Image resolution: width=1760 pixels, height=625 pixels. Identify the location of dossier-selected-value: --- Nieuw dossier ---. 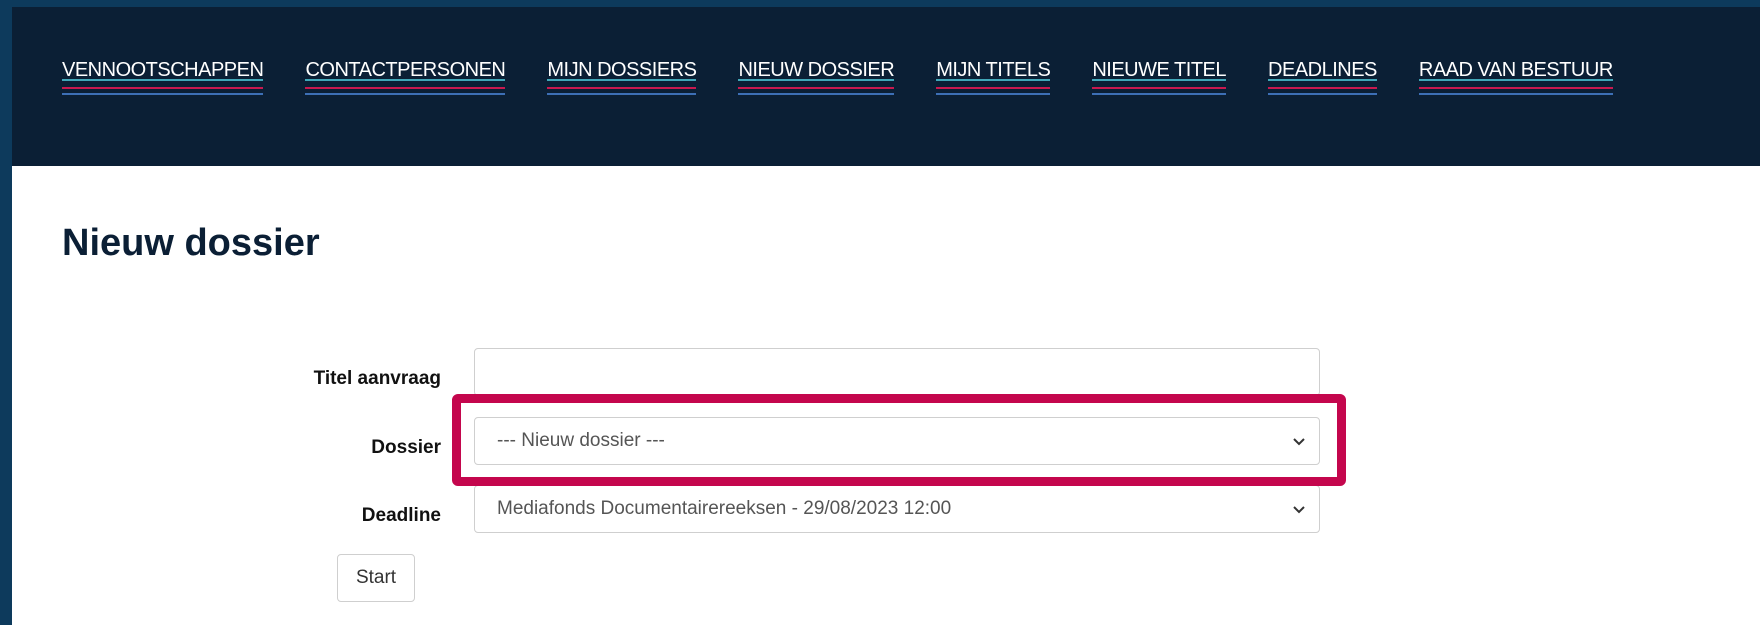
(581, 440).